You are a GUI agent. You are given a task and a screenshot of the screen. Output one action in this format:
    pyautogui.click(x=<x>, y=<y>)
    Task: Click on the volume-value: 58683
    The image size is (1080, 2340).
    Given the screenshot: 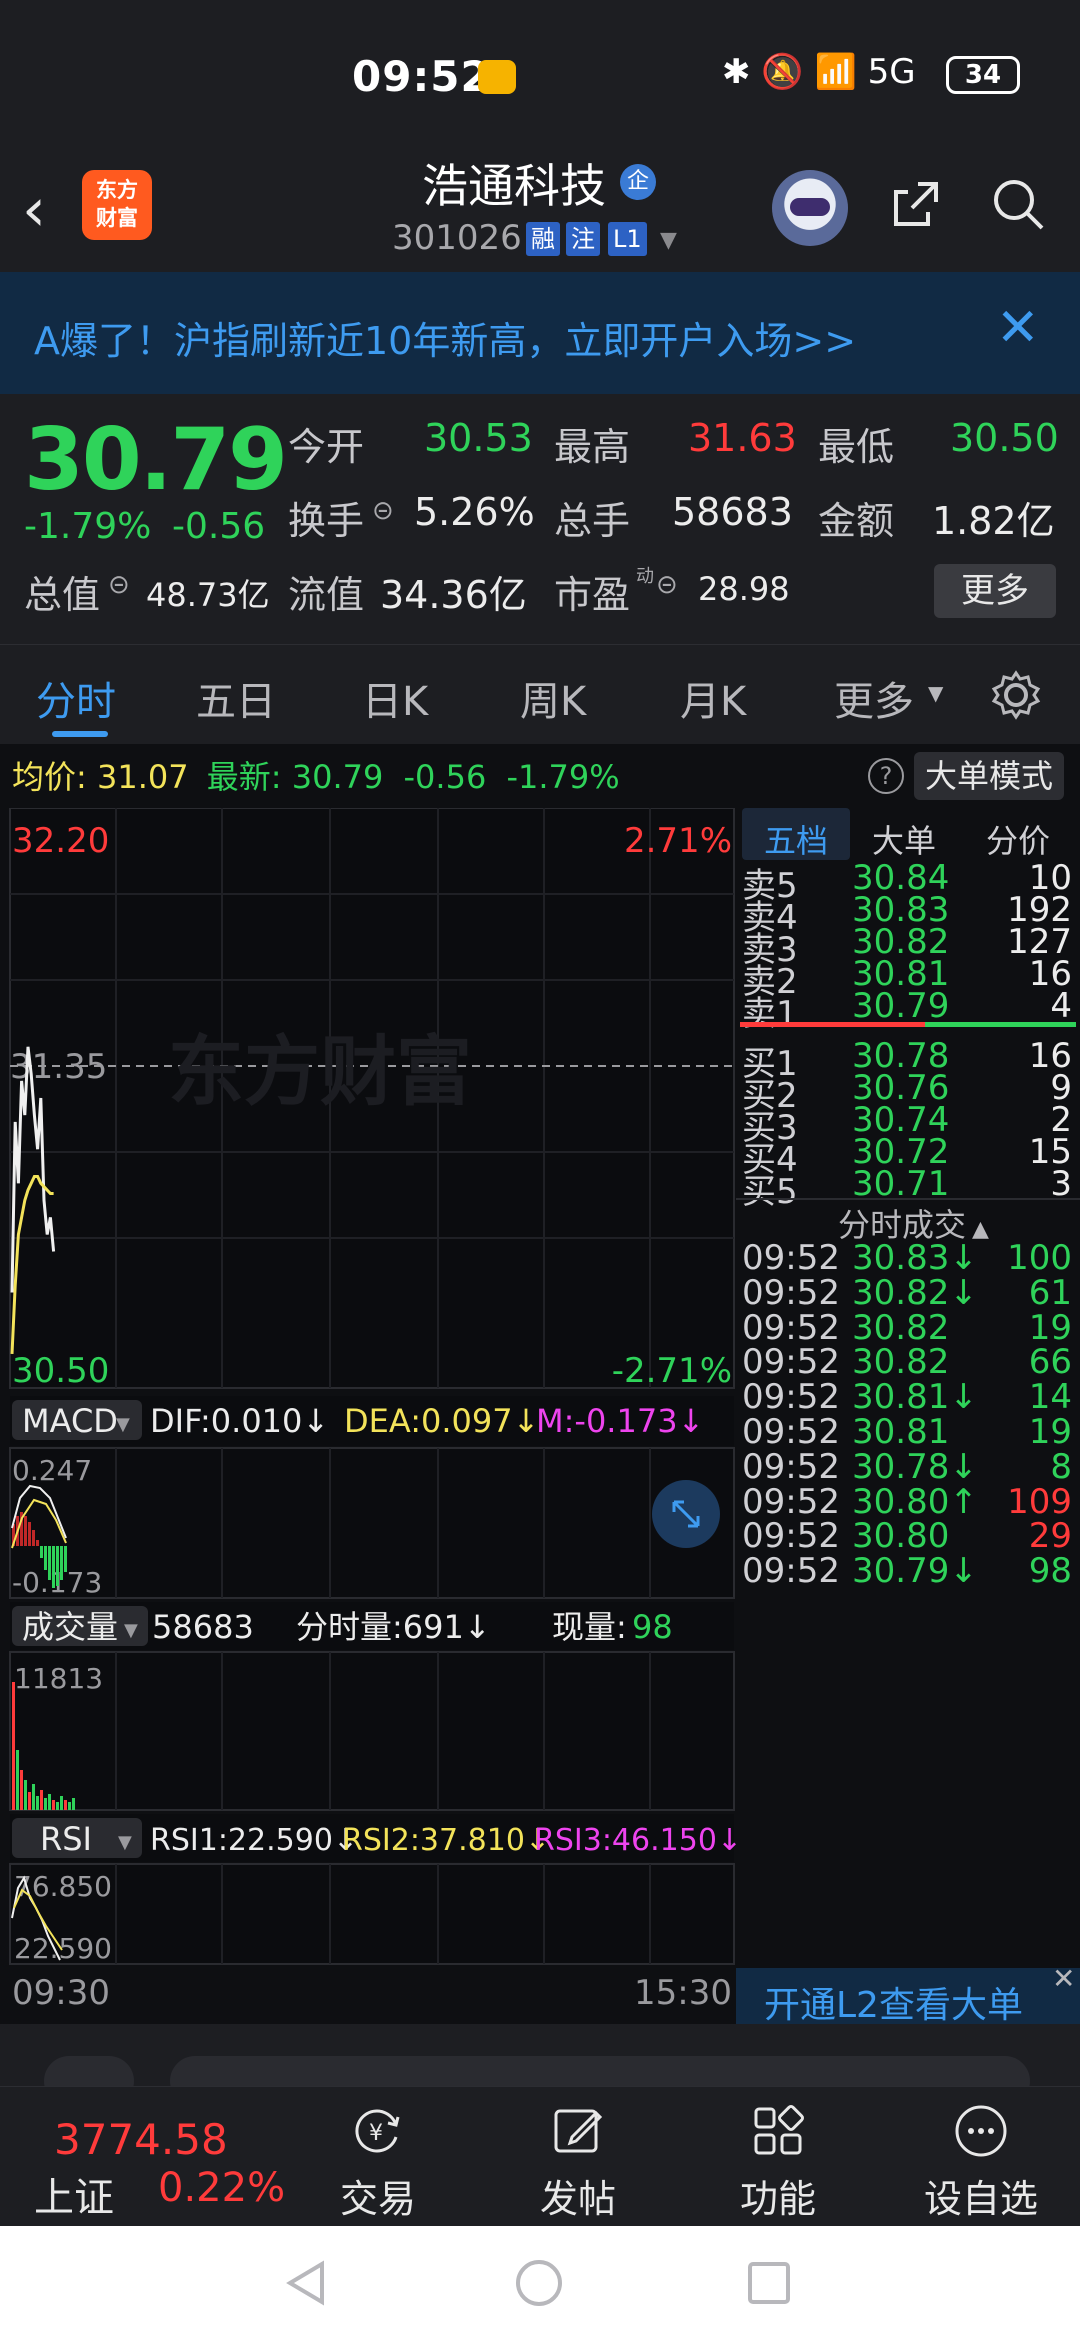 What is the action you would take?
    pyautogui.click(x=732, y=512)
    